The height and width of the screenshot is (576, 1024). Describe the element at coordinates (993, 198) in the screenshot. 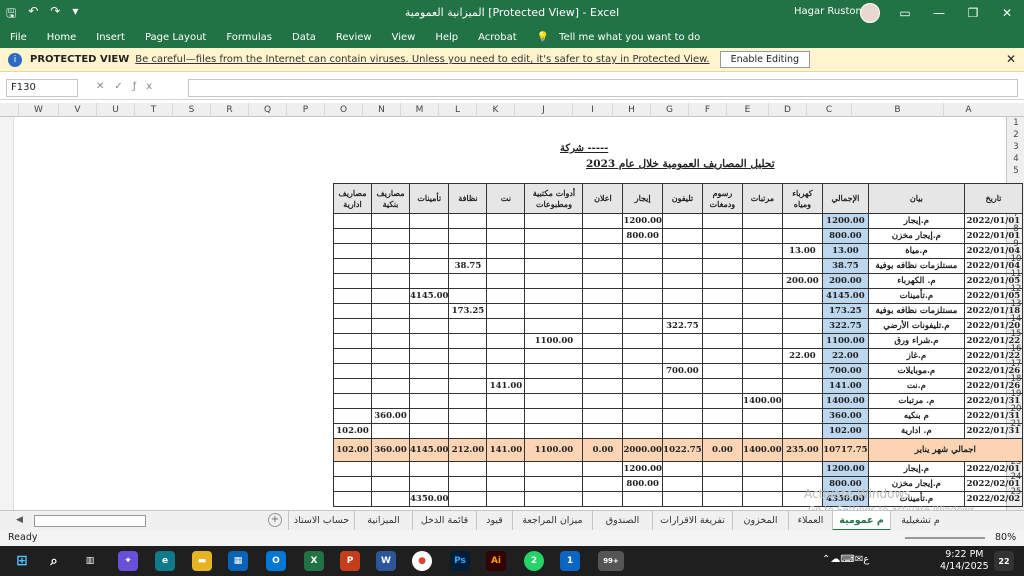

I see `column-heading: تاريخ` at that location.